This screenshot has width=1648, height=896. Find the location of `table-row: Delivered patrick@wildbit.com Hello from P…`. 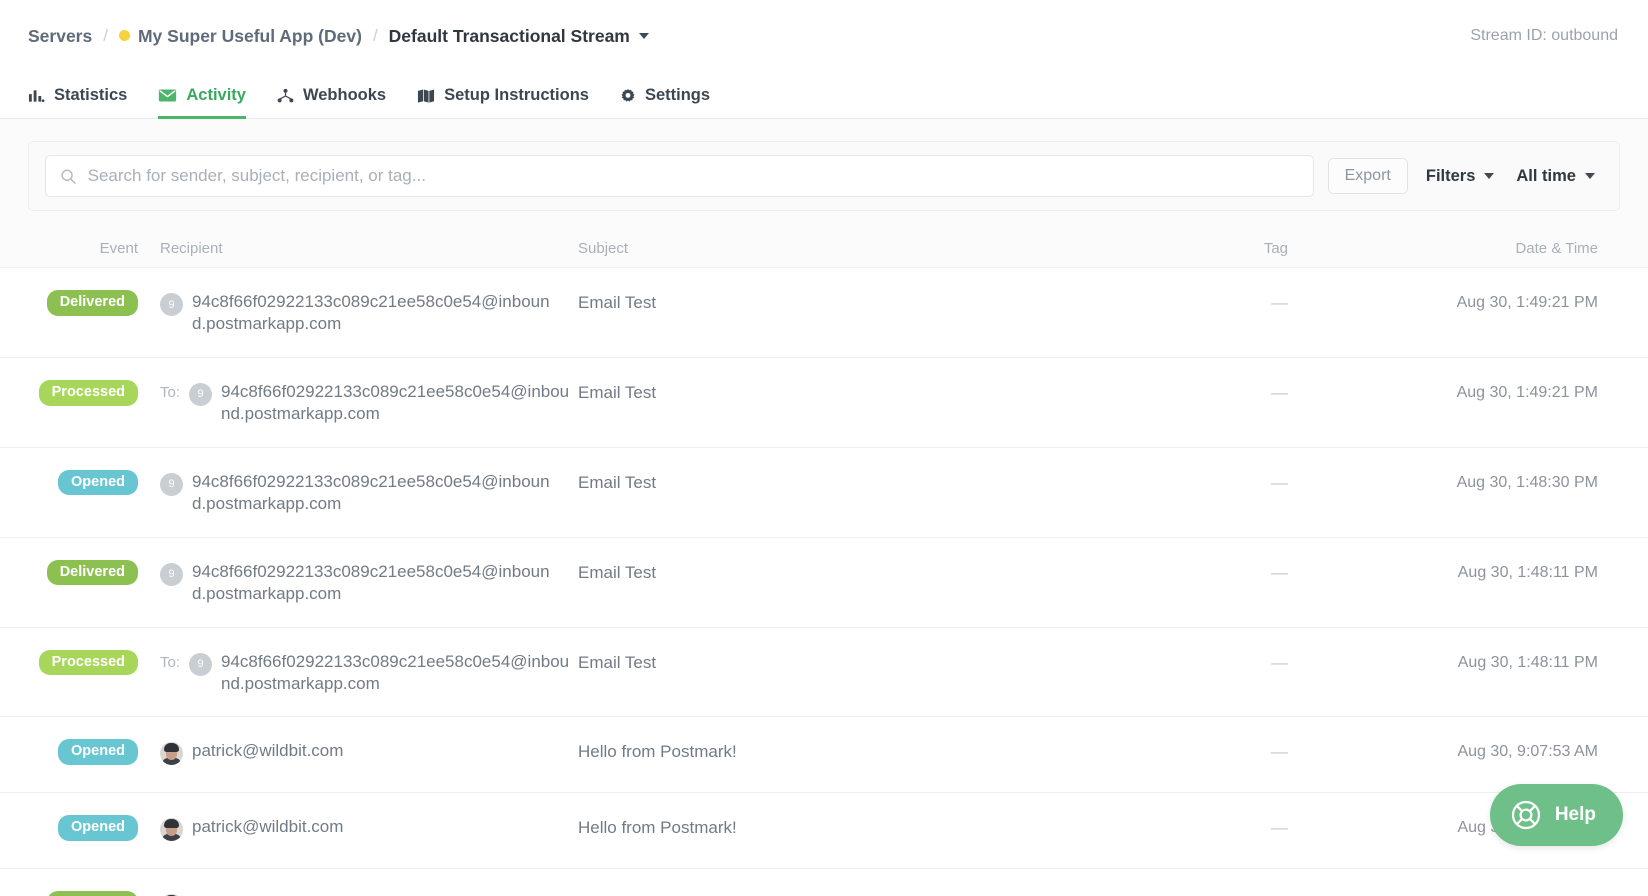

table-row: Delivered patrick@wildbit.com Hello from P… is located at coordinates (824, 882).